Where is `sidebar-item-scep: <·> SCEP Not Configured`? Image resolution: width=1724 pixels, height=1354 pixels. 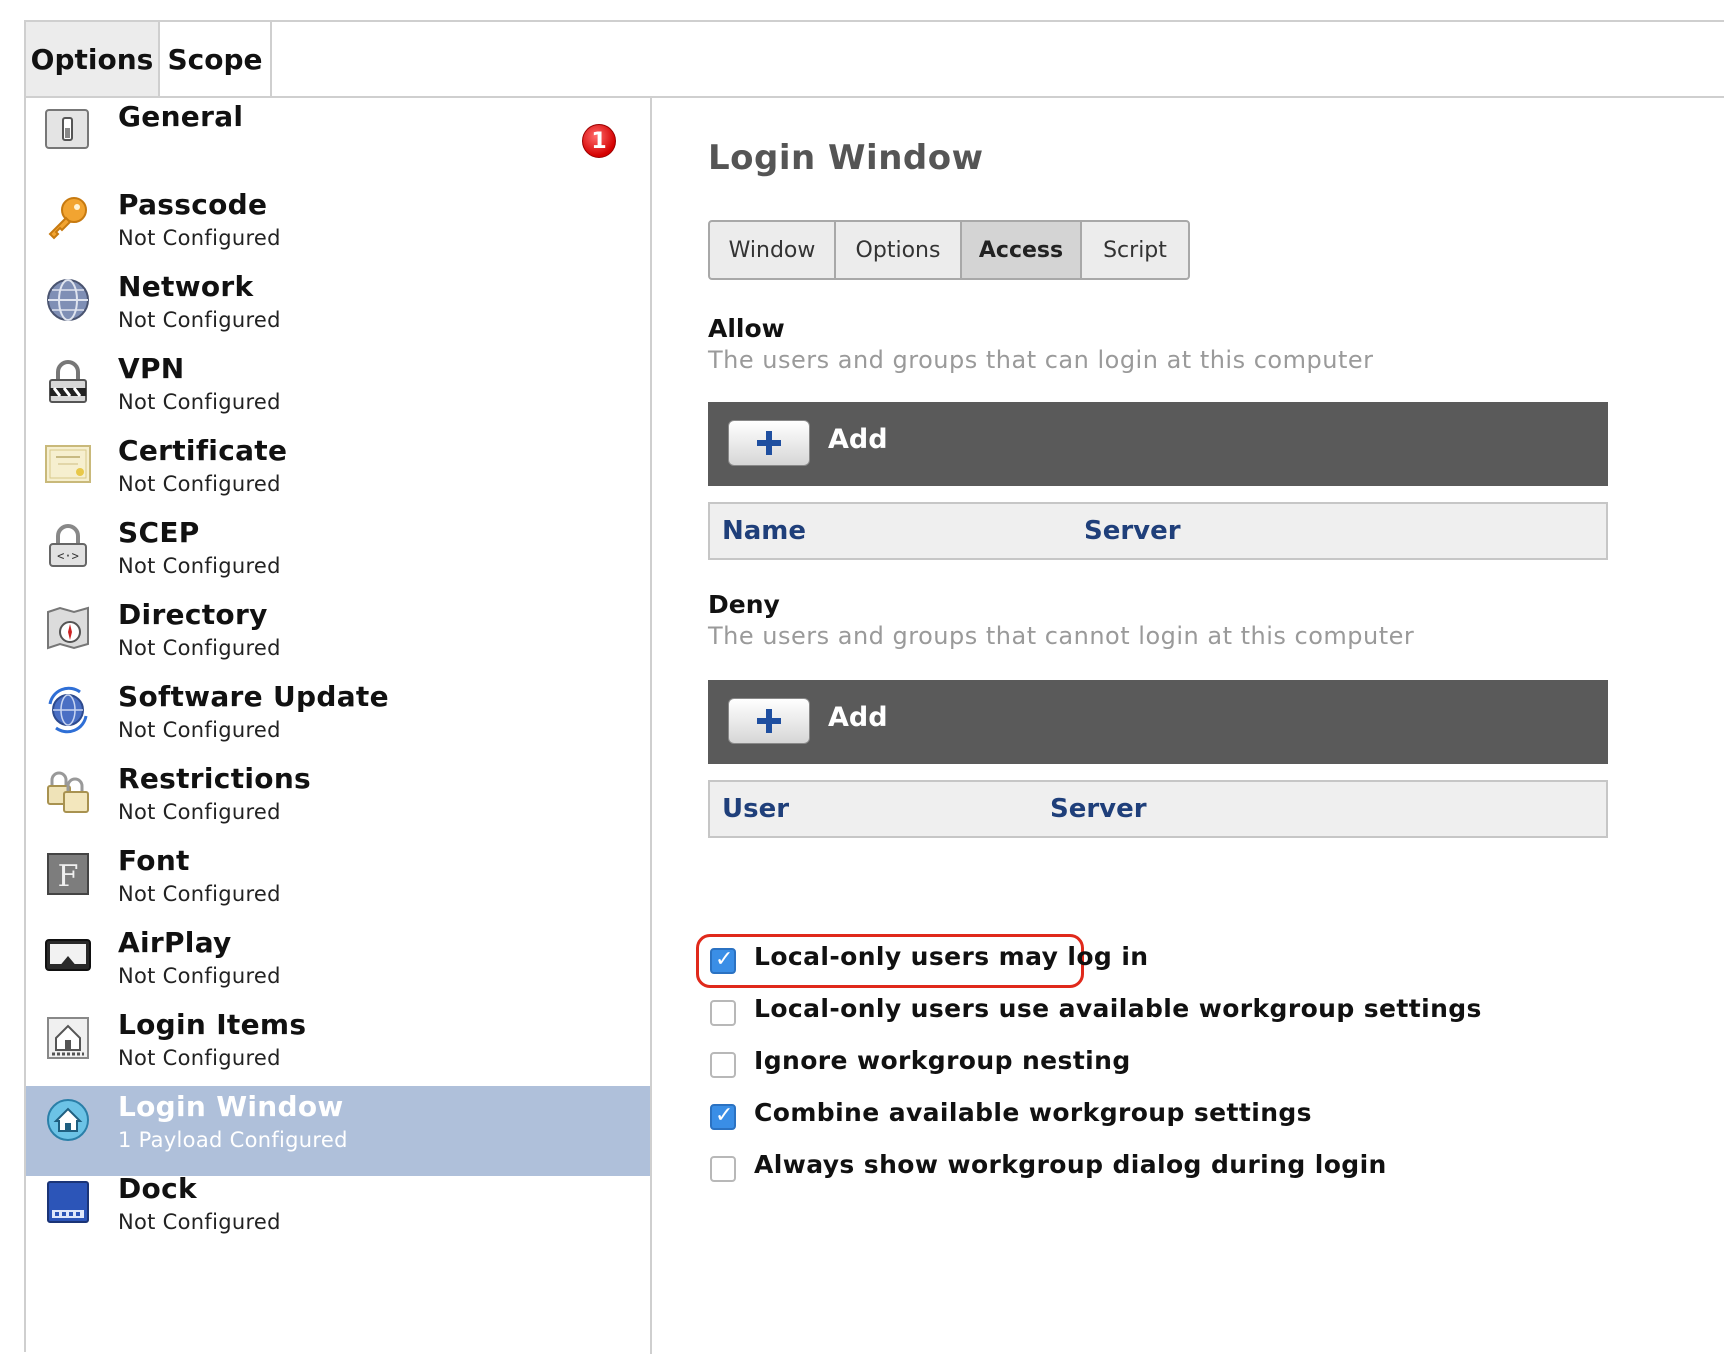
sidebar-item-scep: <·> SCEP Not Configured is located at coordinates (338, 557).